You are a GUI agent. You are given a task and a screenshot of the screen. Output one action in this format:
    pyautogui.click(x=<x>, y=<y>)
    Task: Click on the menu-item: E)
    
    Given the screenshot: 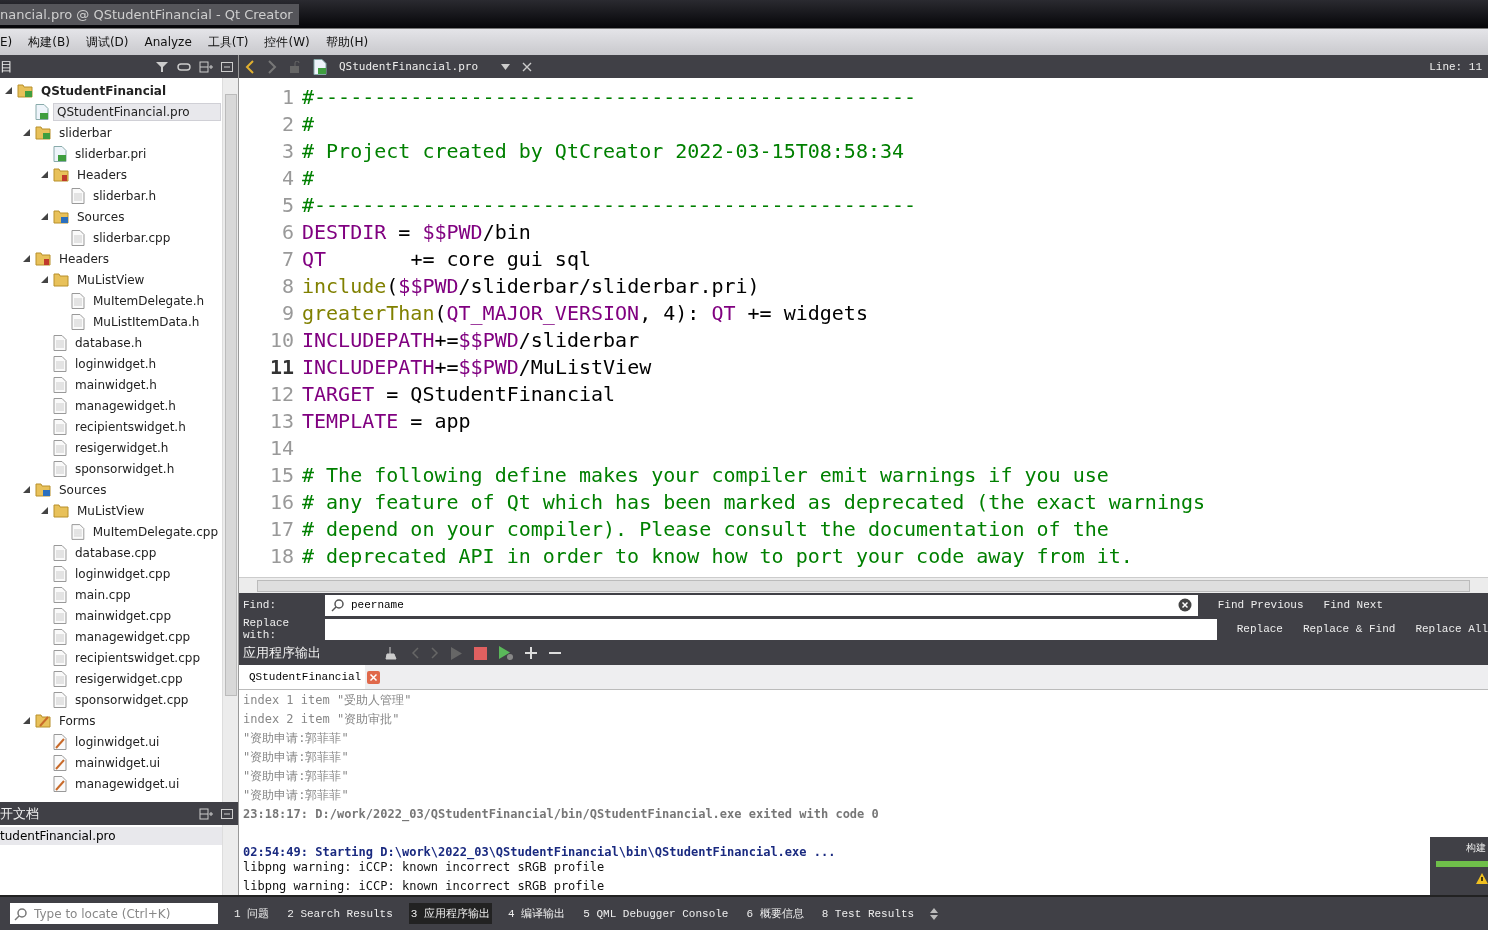 What is the action you would take?
    pyautogui.click(x=6, y=42)
    